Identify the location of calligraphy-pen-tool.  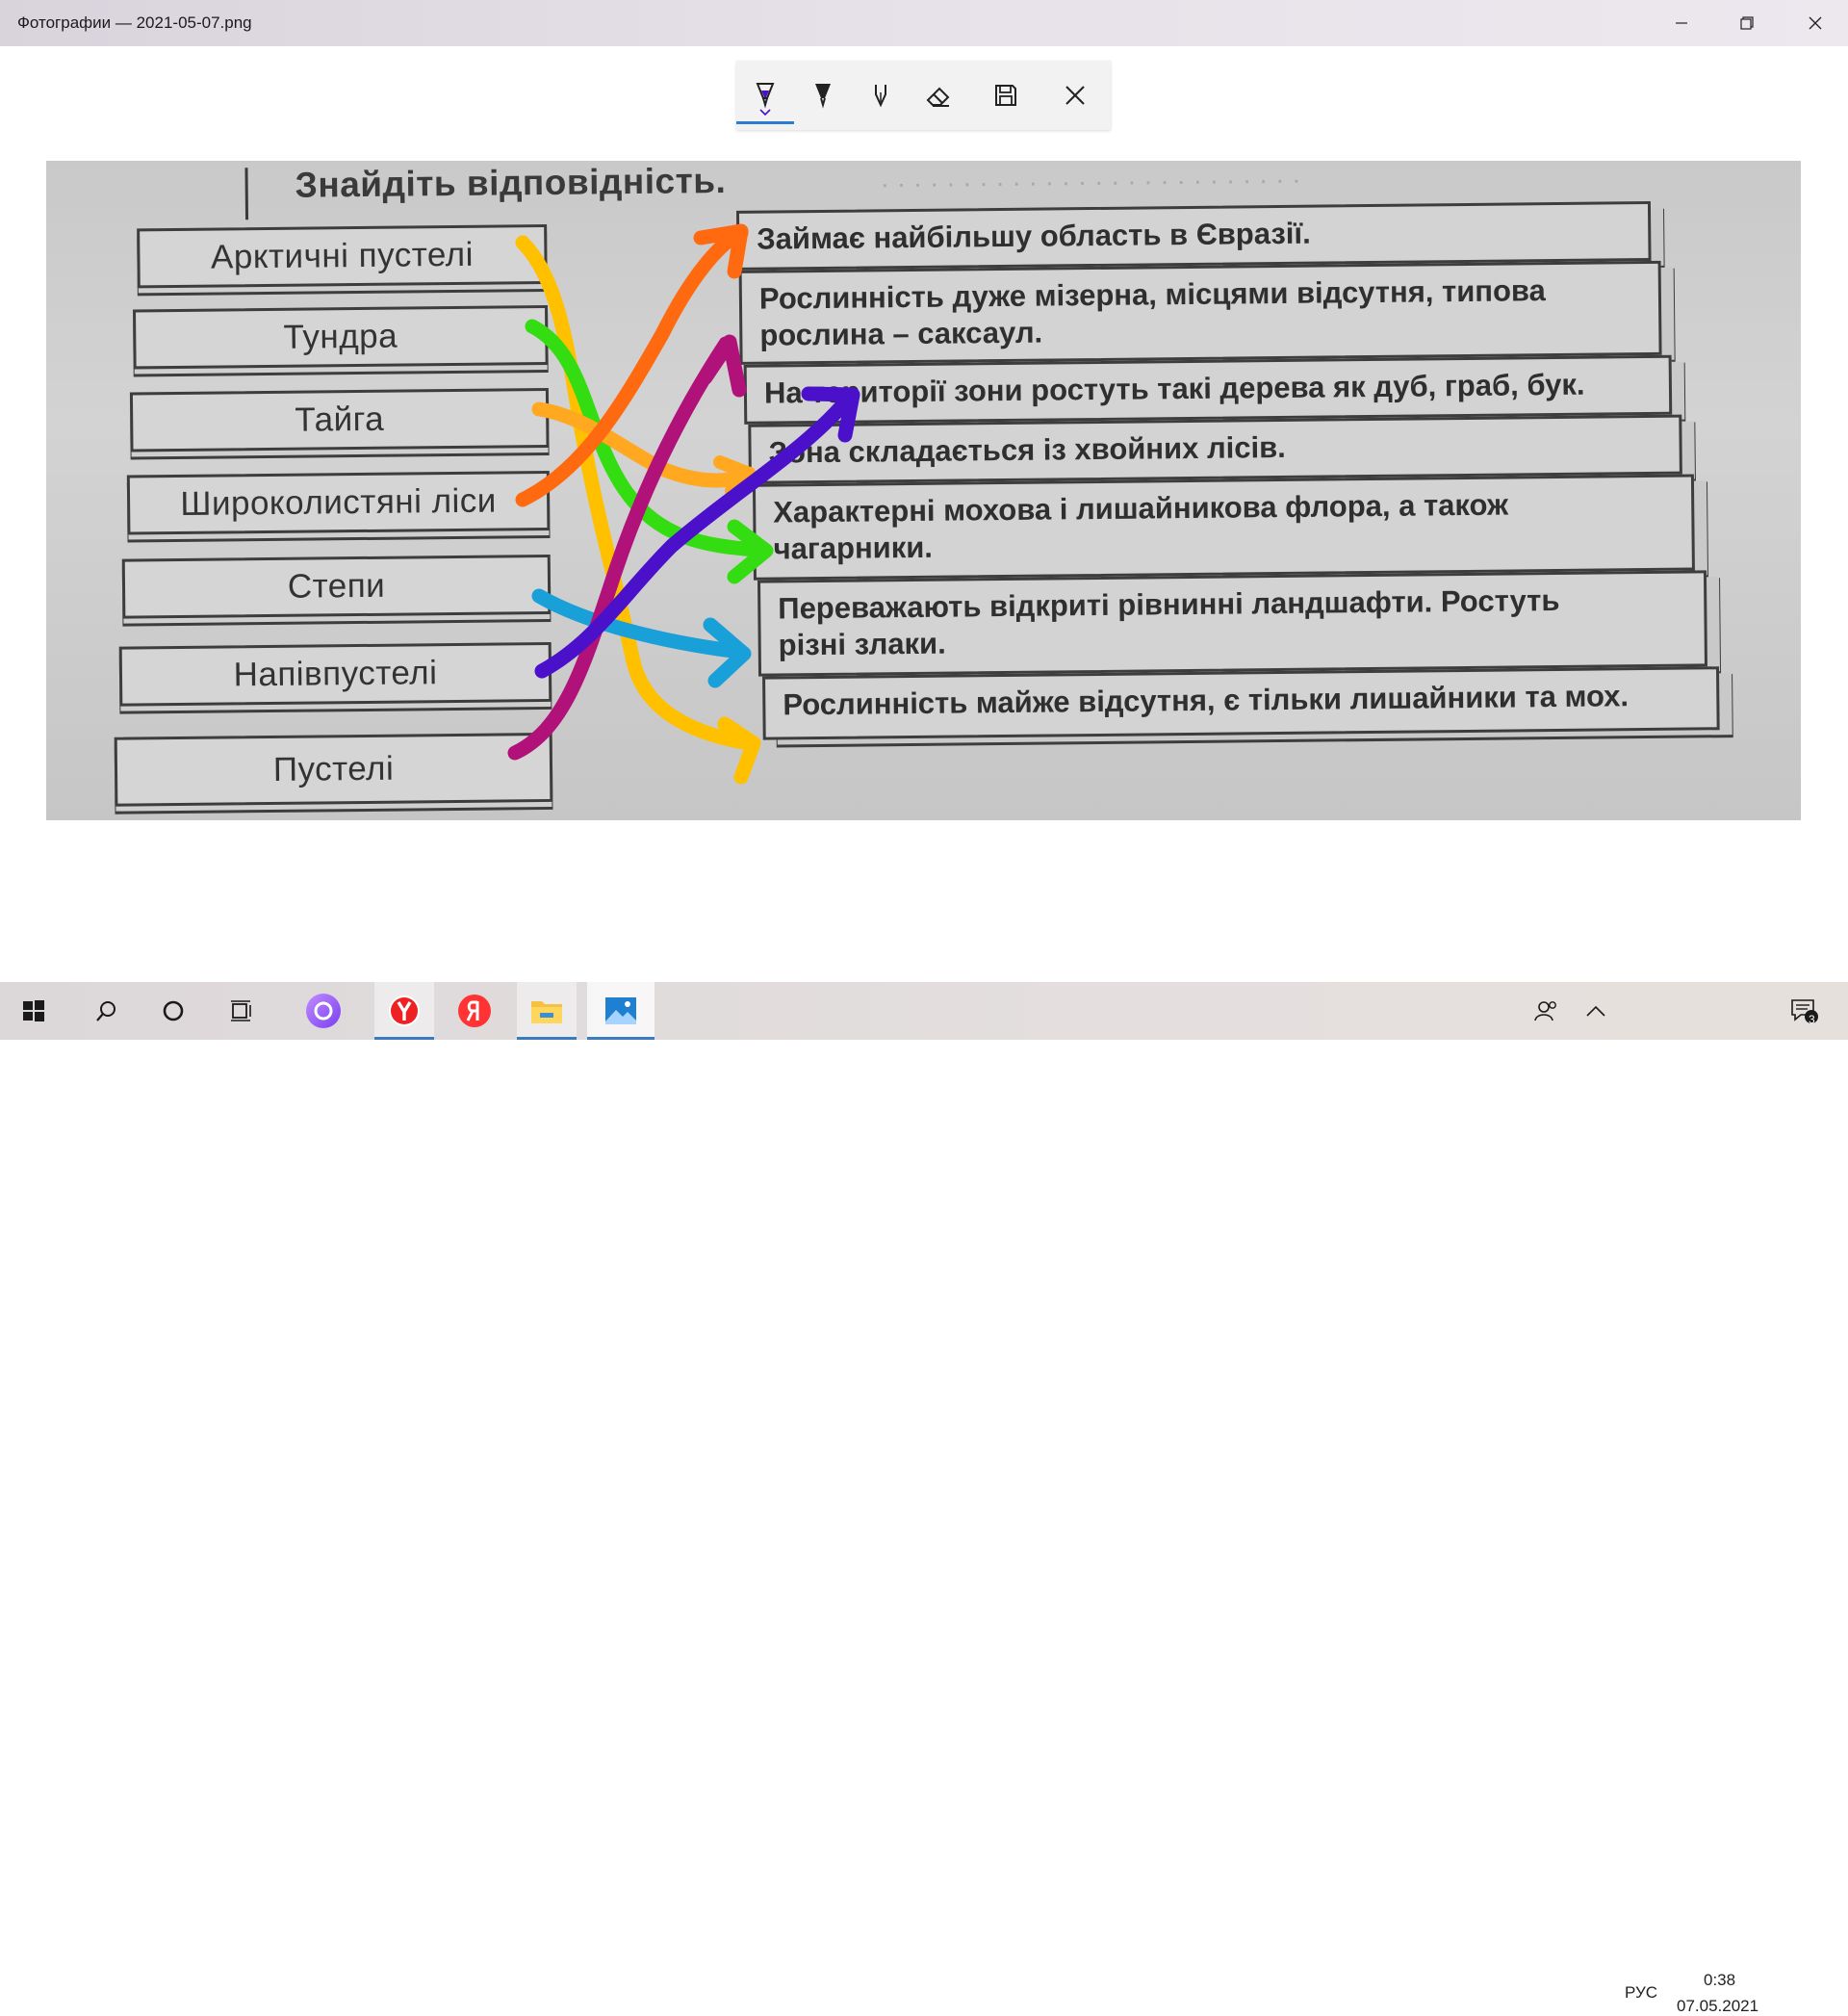
(881, 95).